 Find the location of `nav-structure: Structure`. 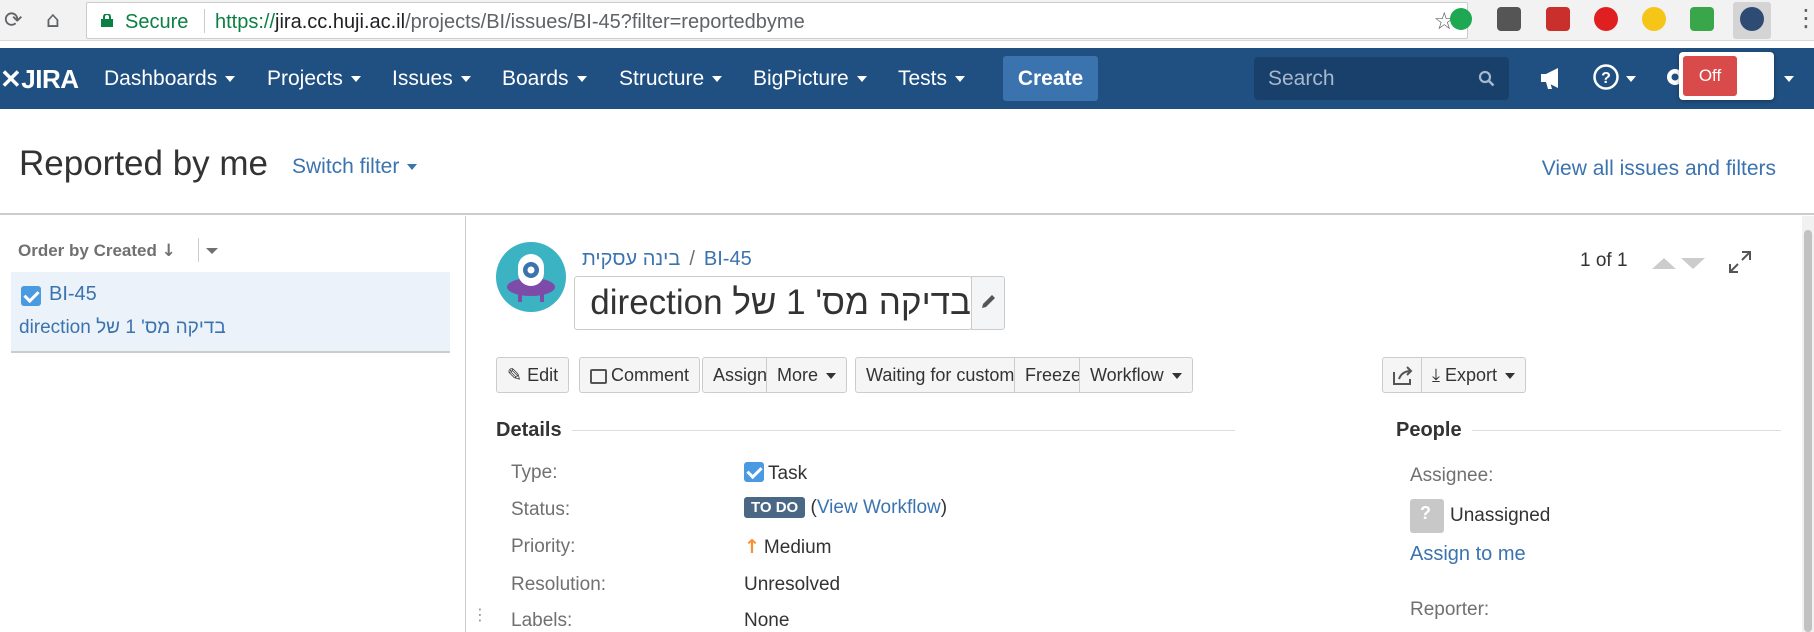

nav-structure: Structure is located at coordinates (671, 79).